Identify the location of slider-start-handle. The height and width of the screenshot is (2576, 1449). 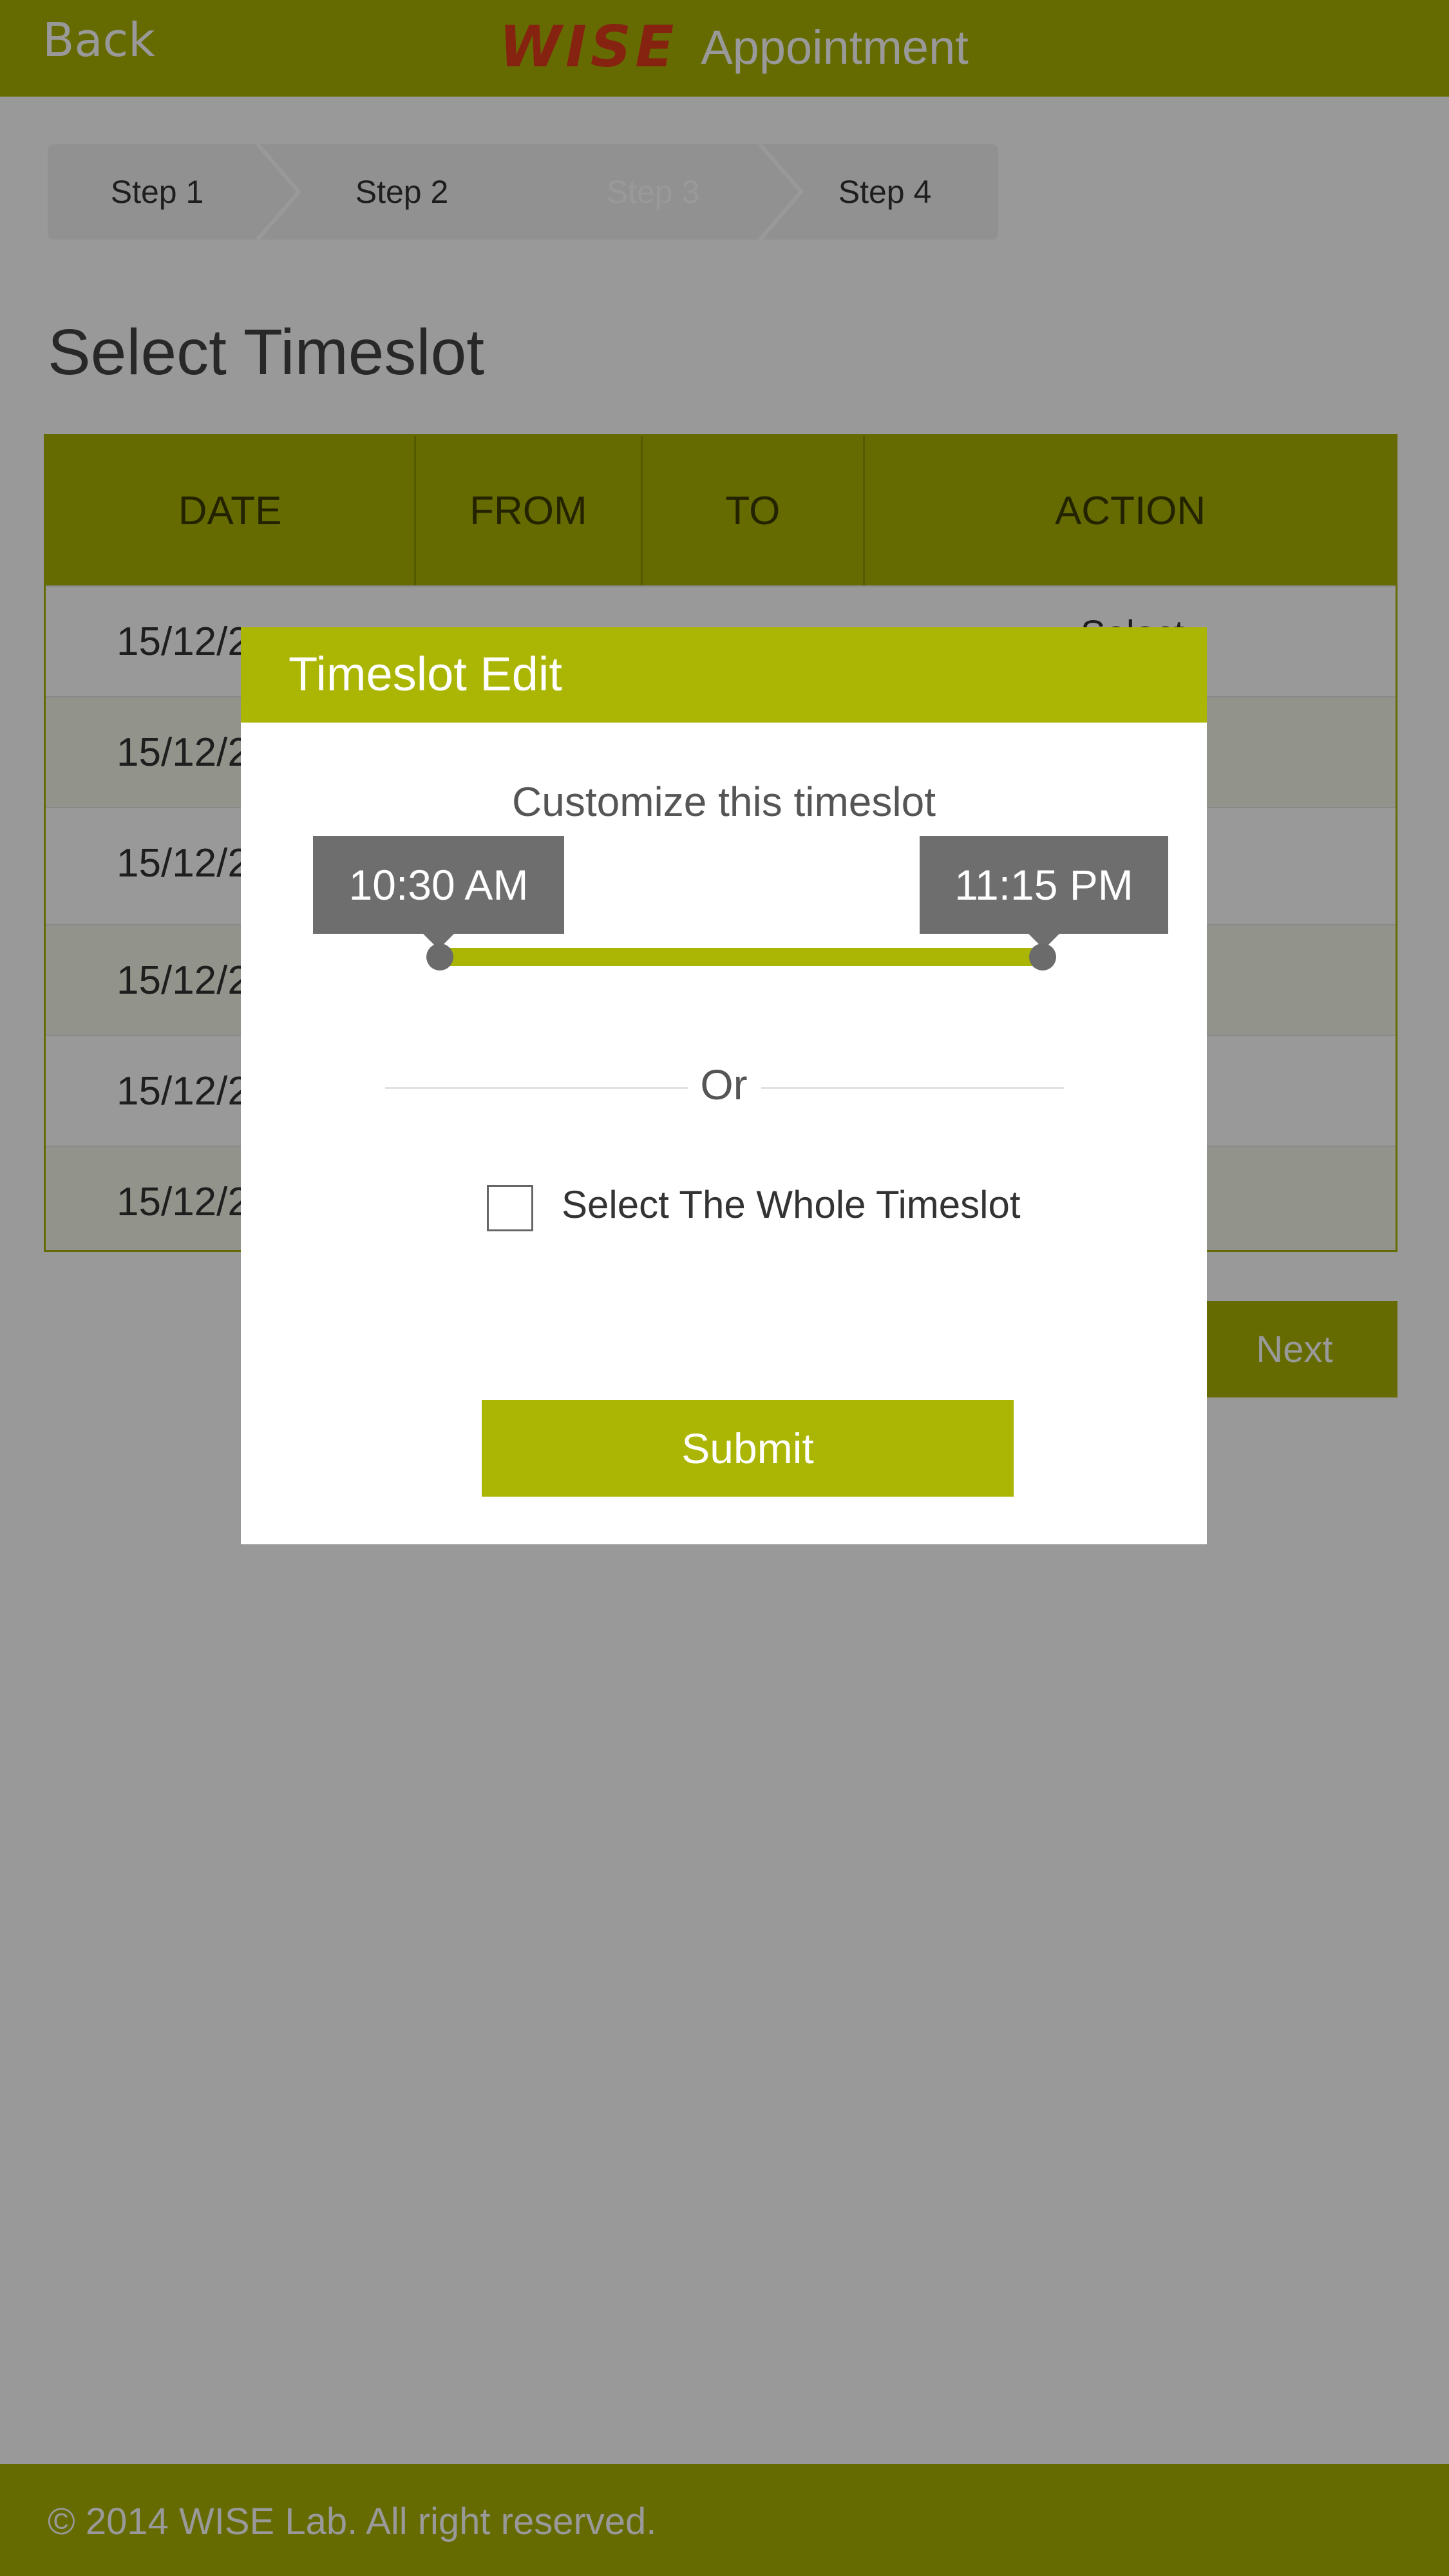
(439, 957).